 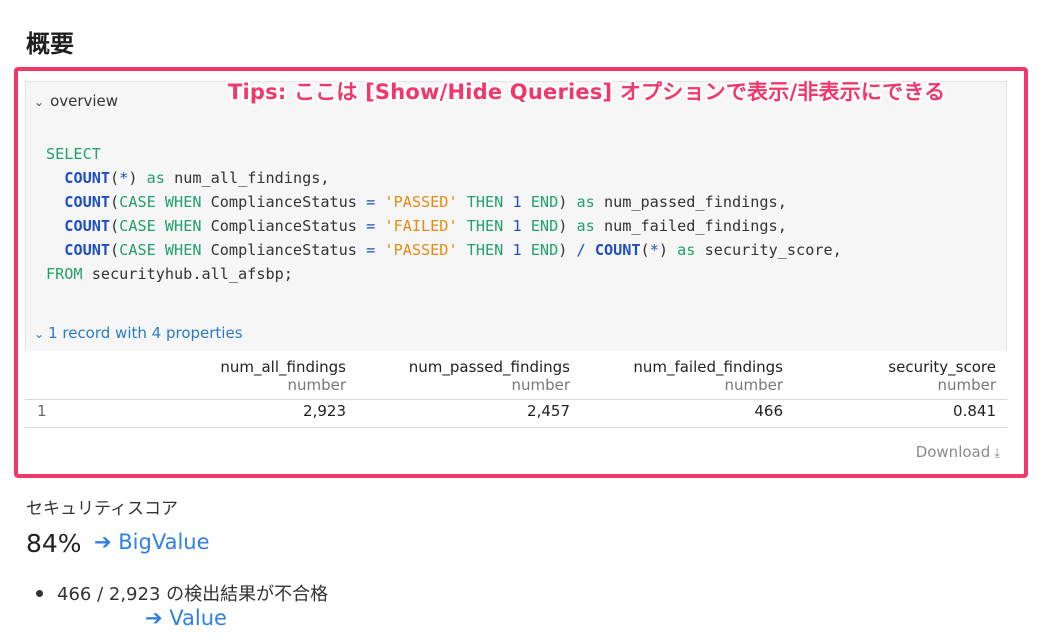 What do you see at coordinates (690, 226) in the screenshot?
I see `sql-token: num_failed_findings` at bounding box center [690, 226].